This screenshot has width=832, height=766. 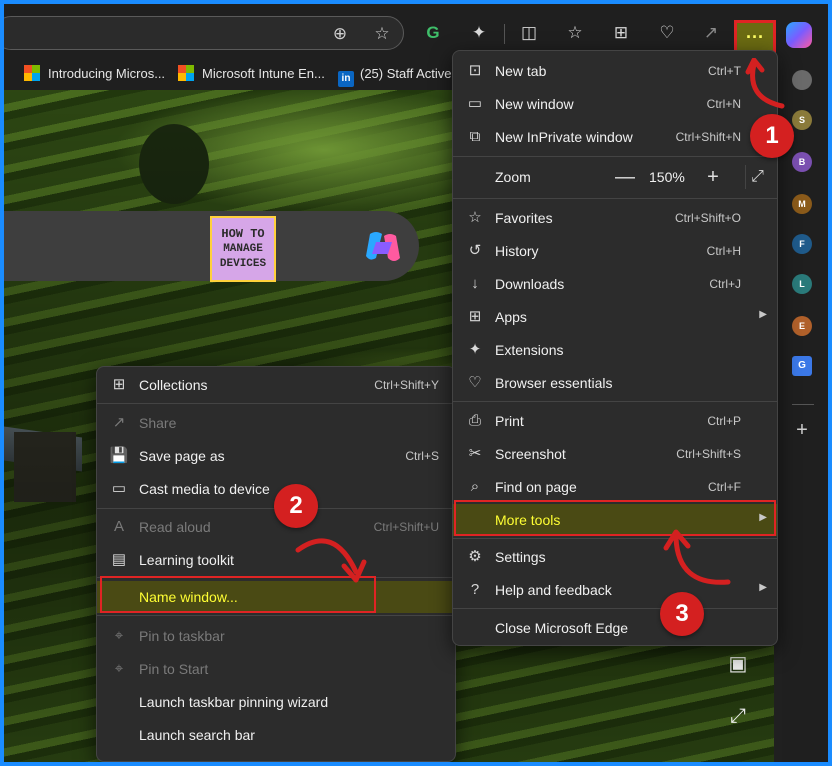 What do you see at coordinates (422, 456) in the screenshot?
I see `menu-item-shortcut: Ctrl+S` at bounding box center [422, 456].